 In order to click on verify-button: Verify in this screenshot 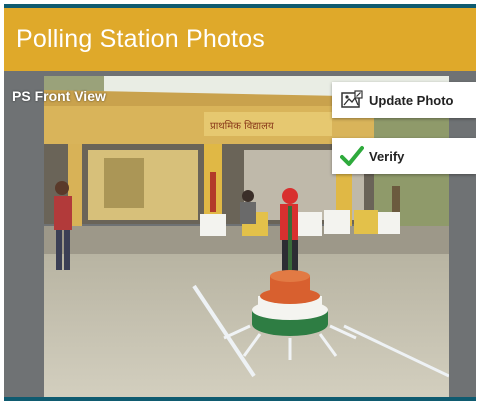, I will do `click(404, 156)`.